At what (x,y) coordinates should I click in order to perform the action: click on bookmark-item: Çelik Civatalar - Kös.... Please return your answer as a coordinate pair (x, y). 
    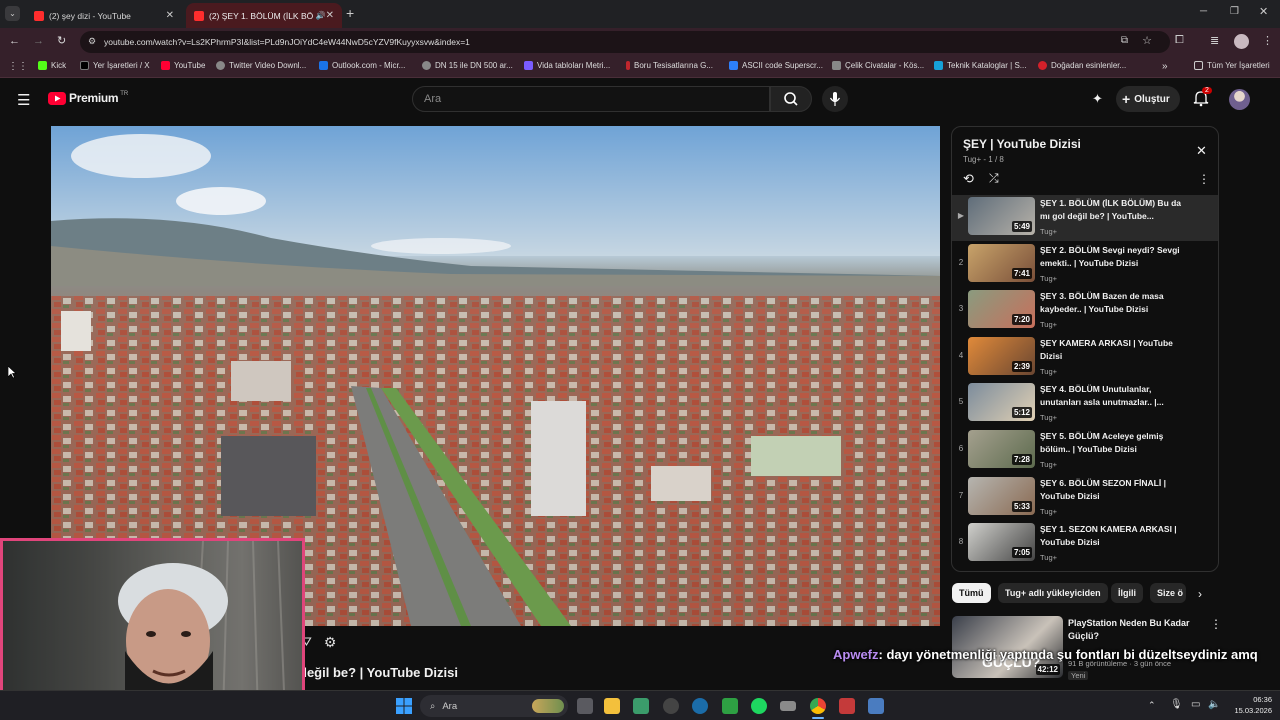
    Looking at the image, I should click on (878, 65).